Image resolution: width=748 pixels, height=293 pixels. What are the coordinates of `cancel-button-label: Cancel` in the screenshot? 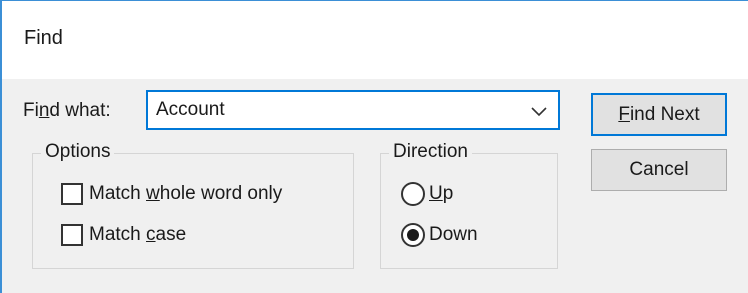 It's located at (659, 169).